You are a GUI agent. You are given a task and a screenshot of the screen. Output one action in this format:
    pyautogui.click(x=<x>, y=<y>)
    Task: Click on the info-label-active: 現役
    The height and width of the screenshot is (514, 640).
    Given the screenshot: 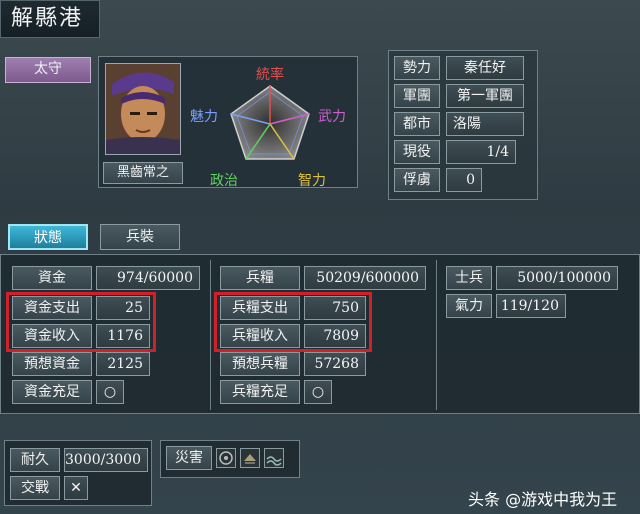 What is the action you would take?
    pyautogui.click(x=417, y=152)
    